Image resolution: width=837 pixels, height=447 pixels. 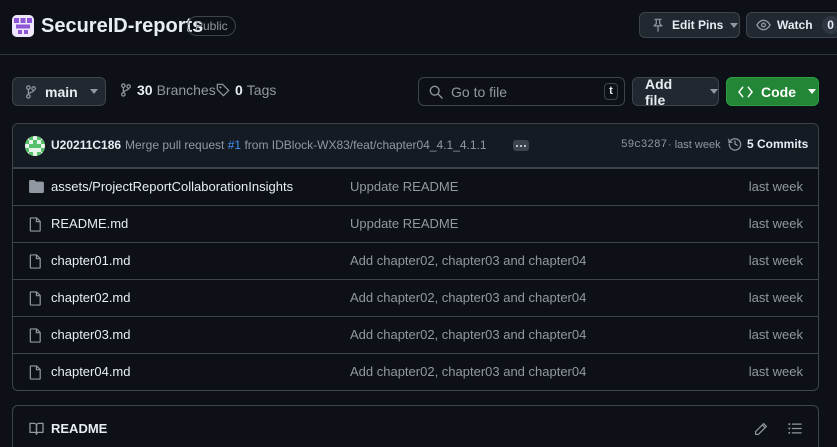 What do you see at coordinates (261, 90) in the screenshot?
I see `tags-label: Tags` at bounding box center [261, 90].